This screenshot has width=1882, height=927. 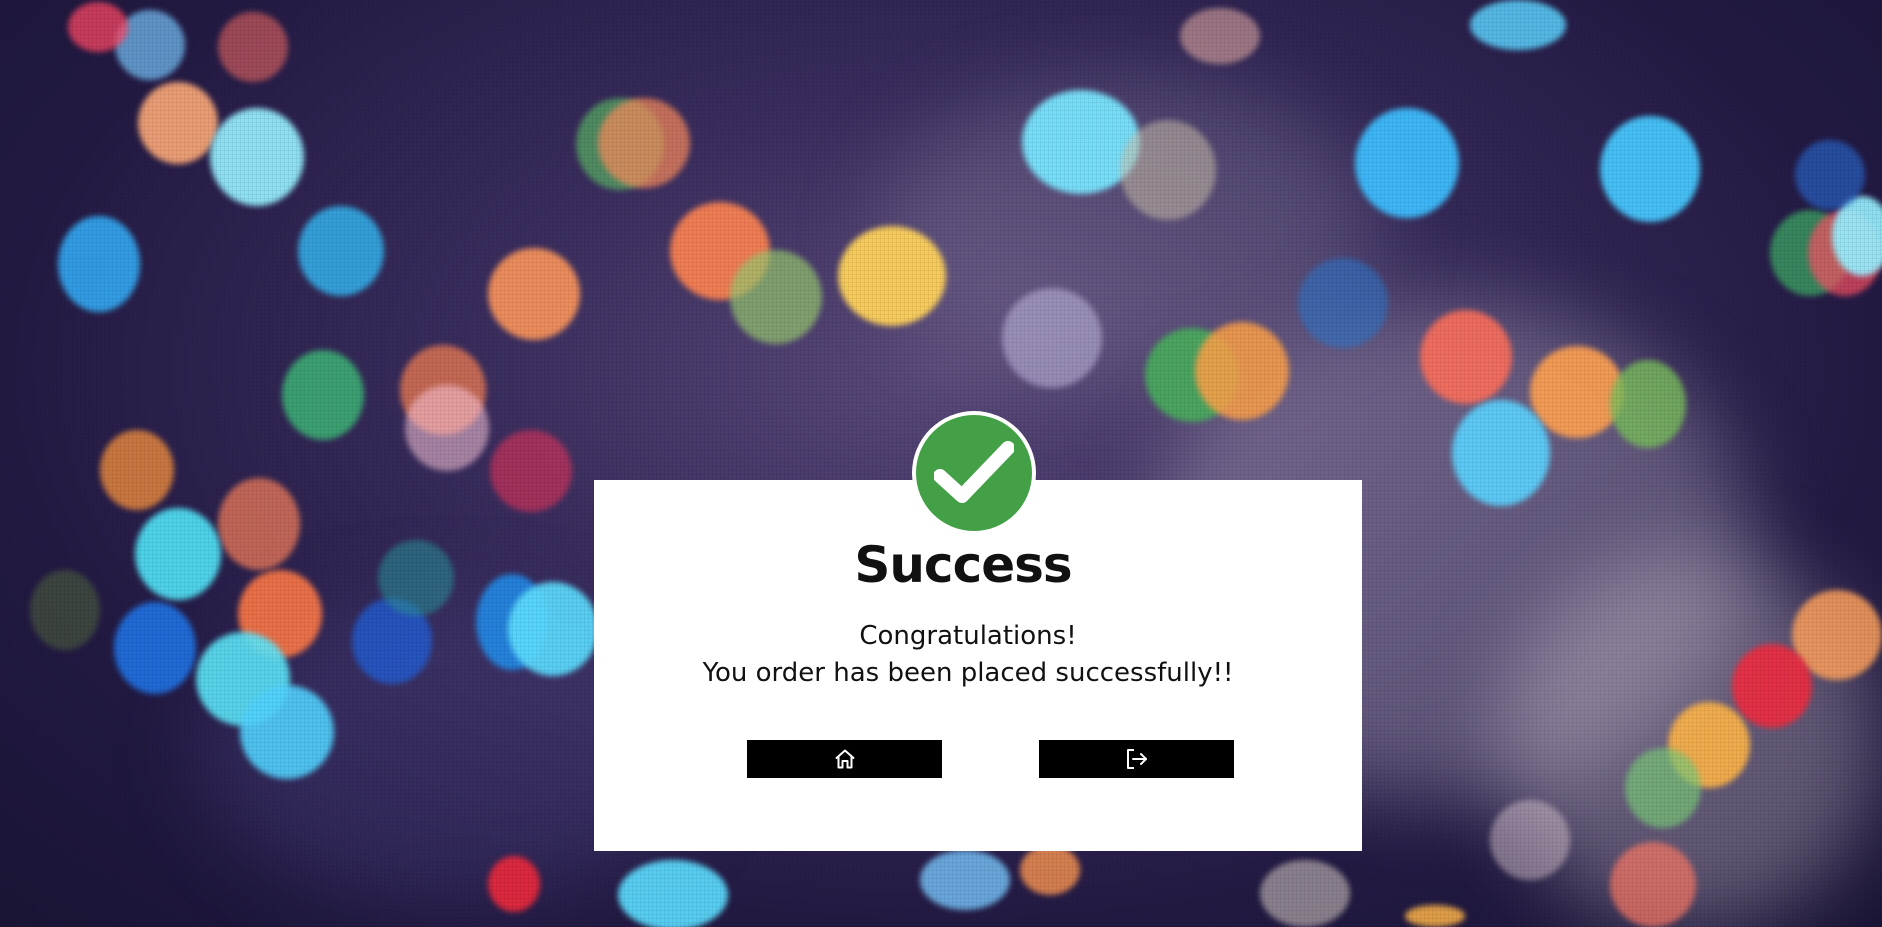 I want to click on dialog-title: Success, so click(x=963, y=565).